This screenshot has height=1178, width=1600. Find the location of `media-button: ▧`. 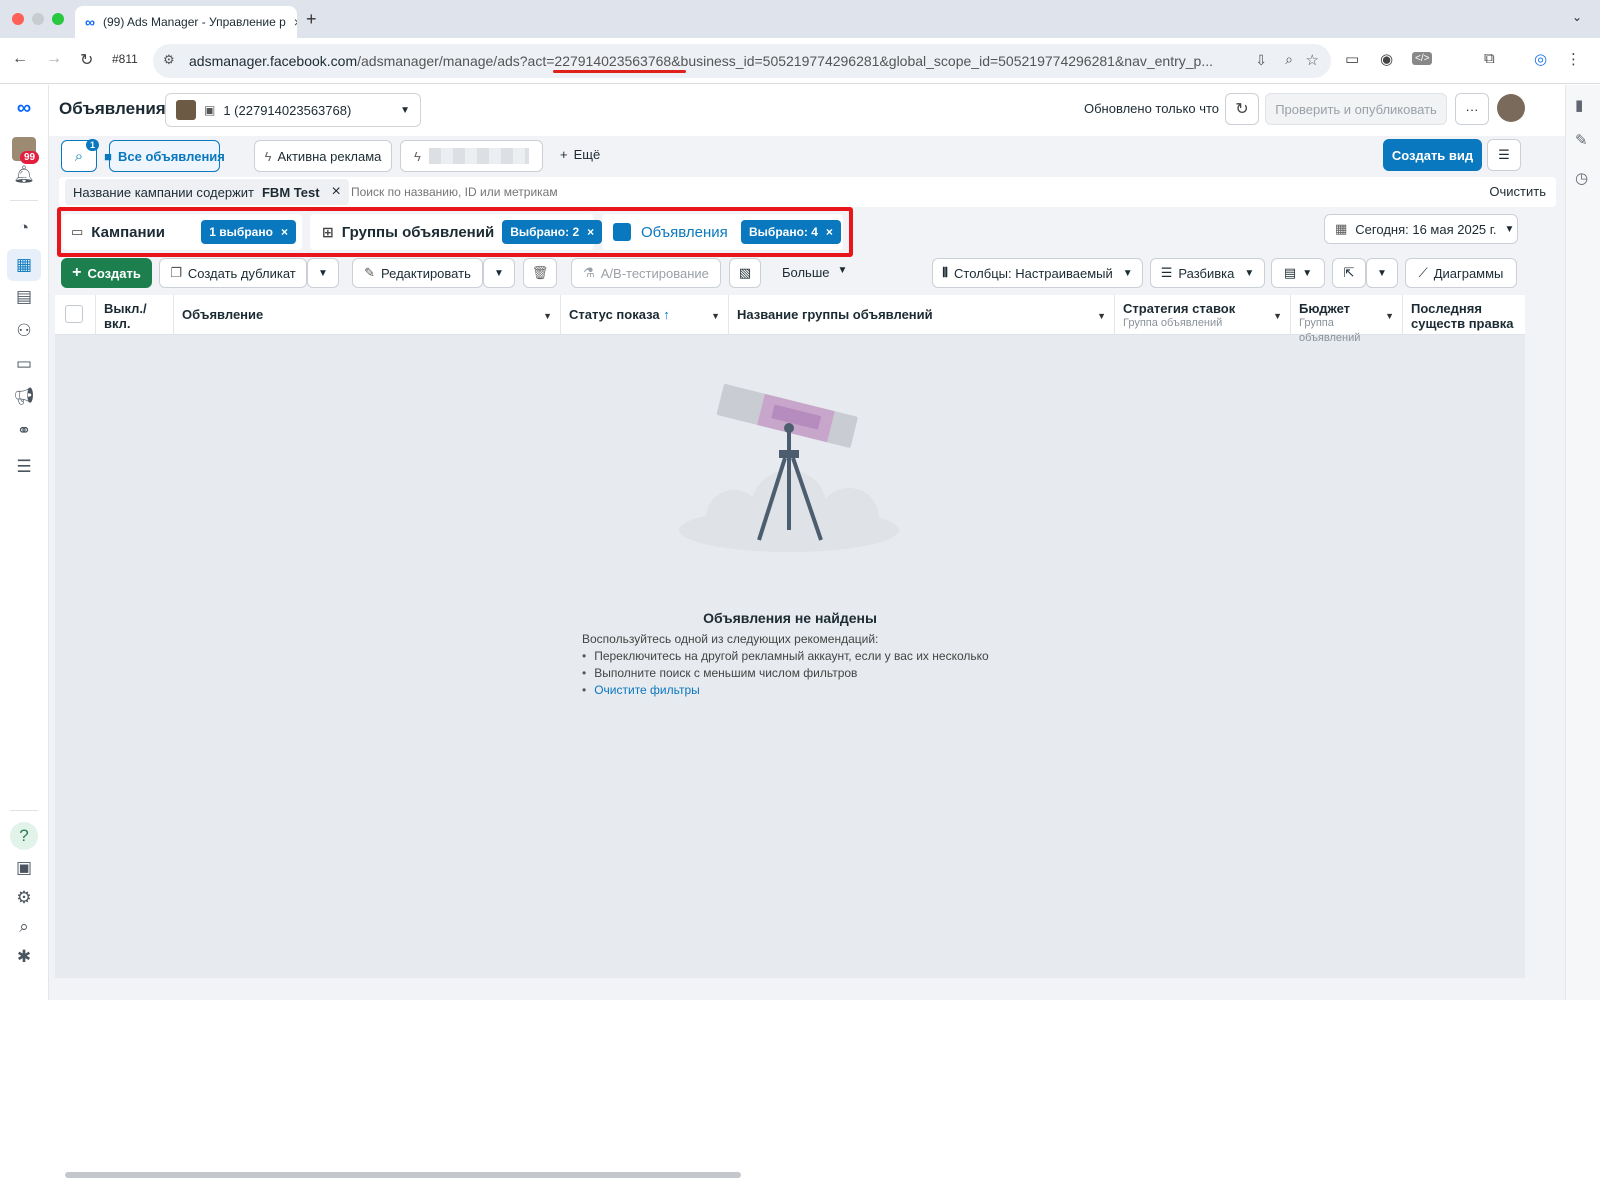

media-button: ▧ is located at coordinates (745, 273).